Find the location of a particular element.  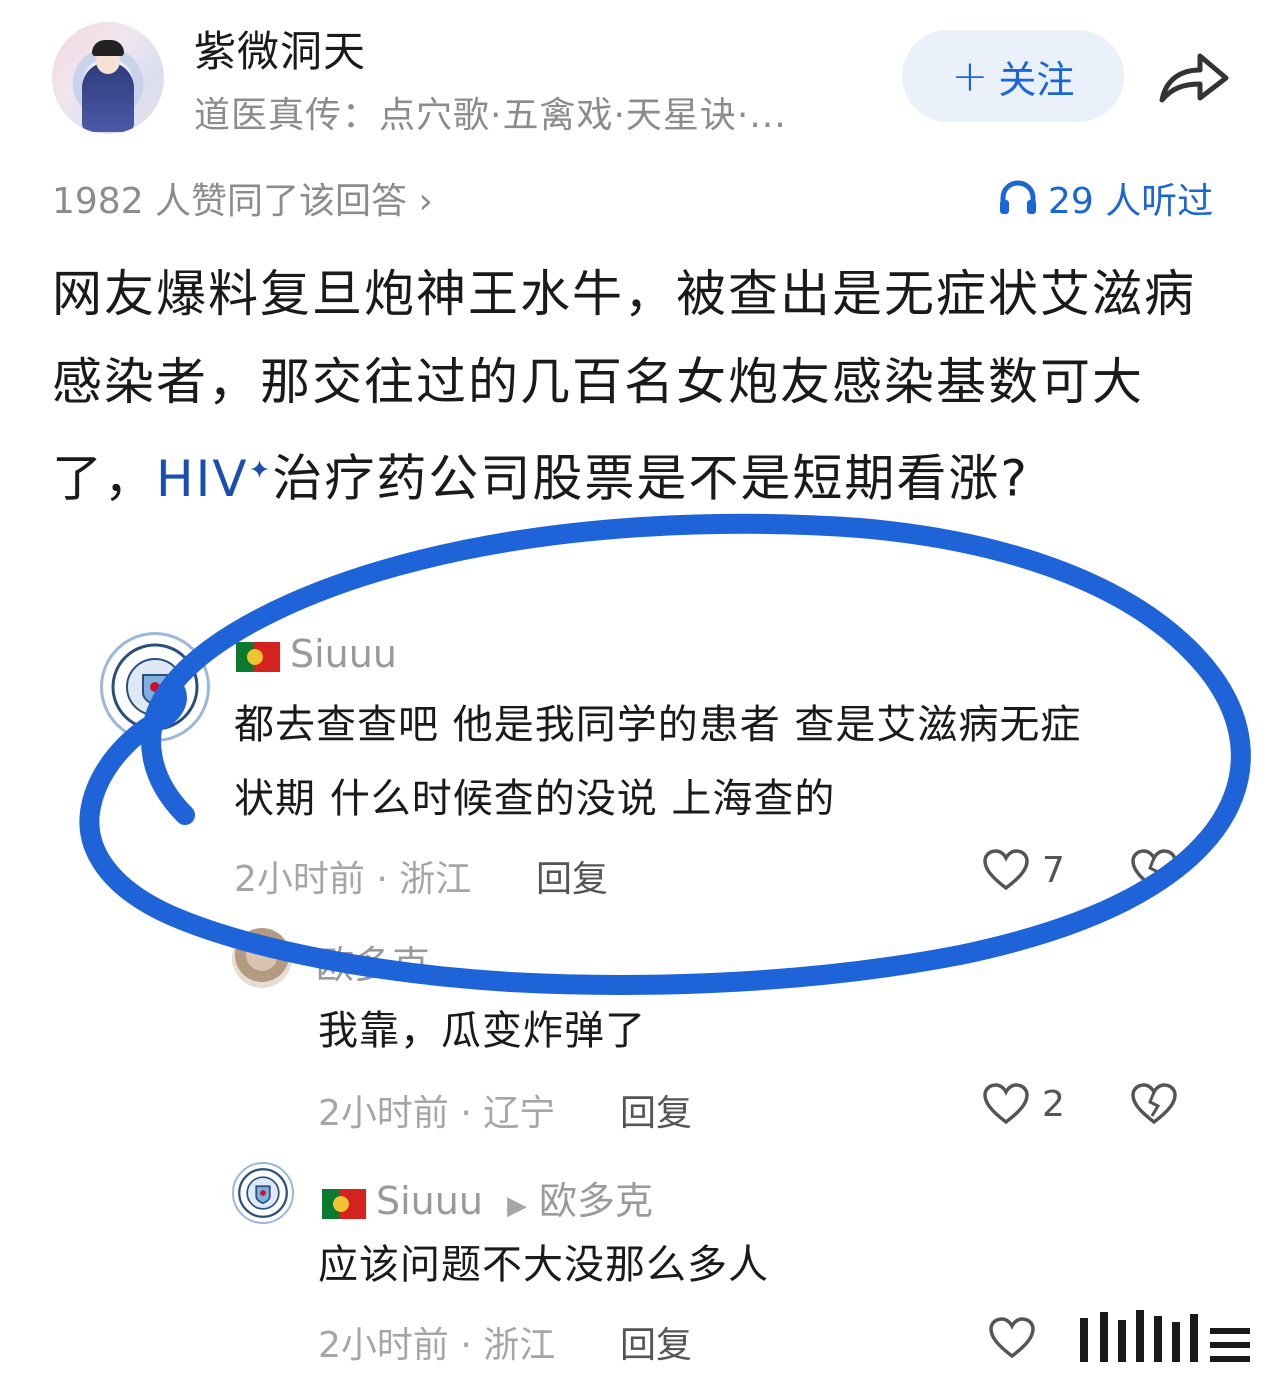

follow-label: 关注 is located at coordinates (1036, 79).